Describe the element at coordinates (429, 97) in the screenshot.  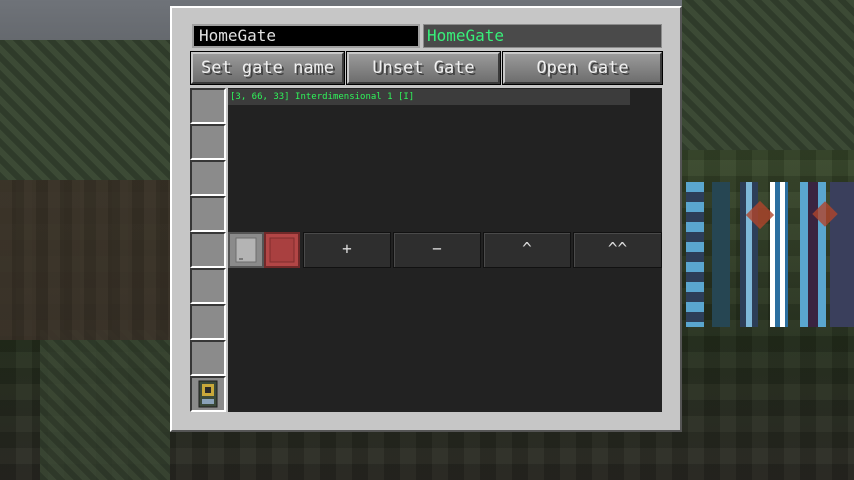
I see `gate-list-item: [3, 66, 33] Interdimensional 1 [I]` at that location.